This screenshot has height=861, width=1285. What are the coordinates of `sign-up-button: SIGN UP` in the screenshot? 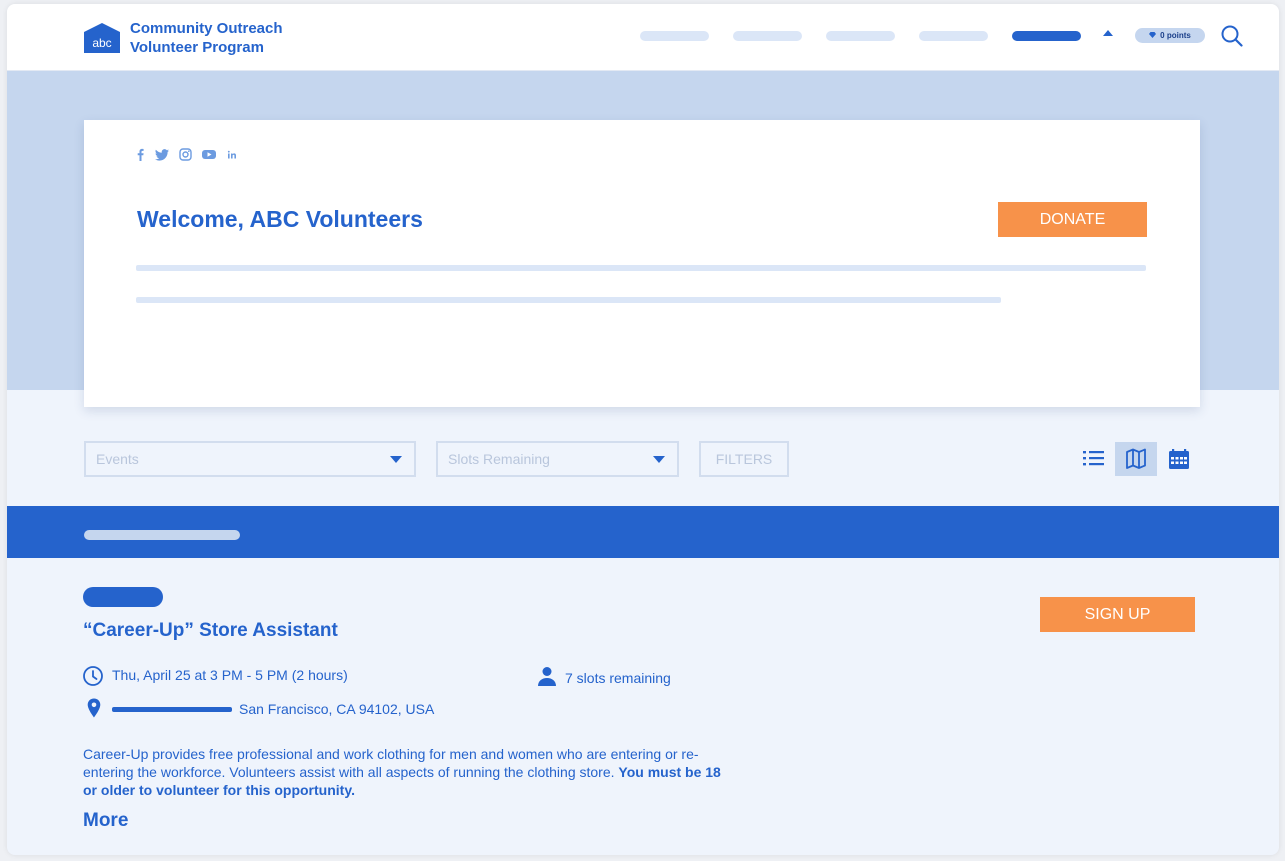 It's located at (1117, 614).